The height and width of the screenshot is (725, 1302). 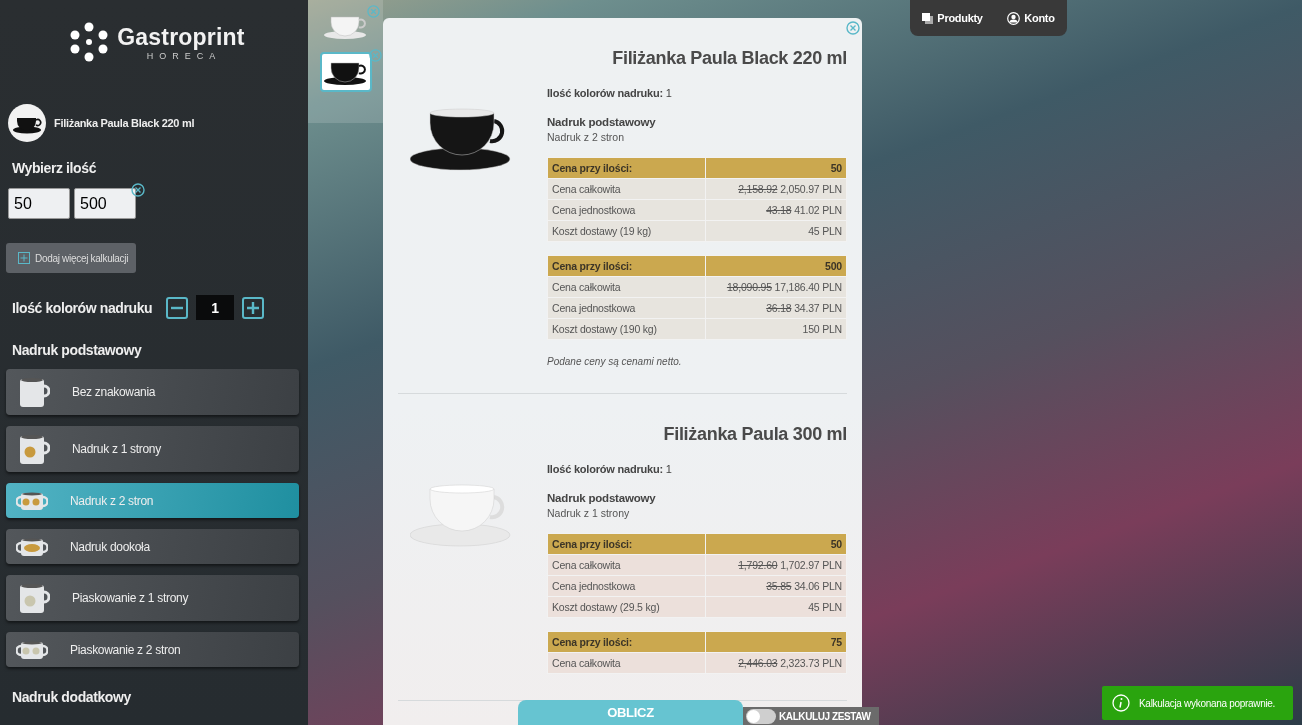 I want to click on nav-link: Produkty, so click(x=952, y=18).